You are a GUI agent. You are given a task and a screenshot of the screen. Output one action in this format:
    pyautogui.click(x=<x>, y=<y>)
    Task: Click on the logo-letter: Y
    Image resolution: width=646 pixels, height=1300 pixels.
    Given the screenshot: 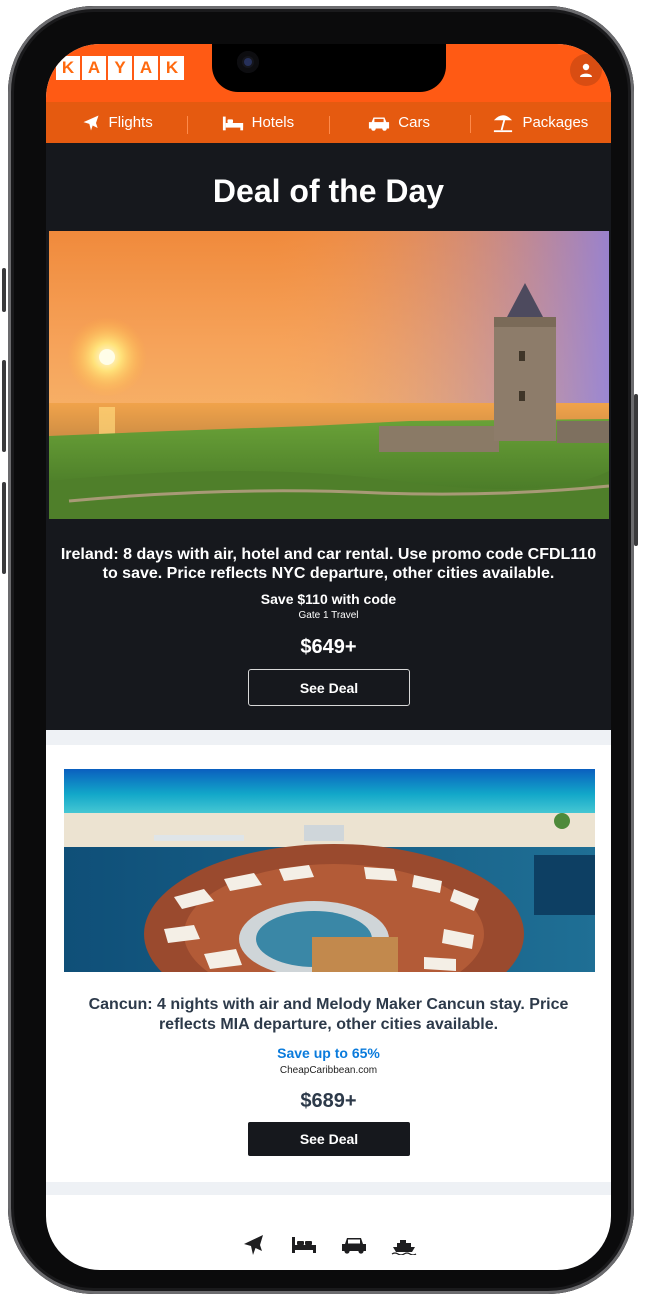 What is the action you would take?
    pyautogui.click(x=120, y=68)
    